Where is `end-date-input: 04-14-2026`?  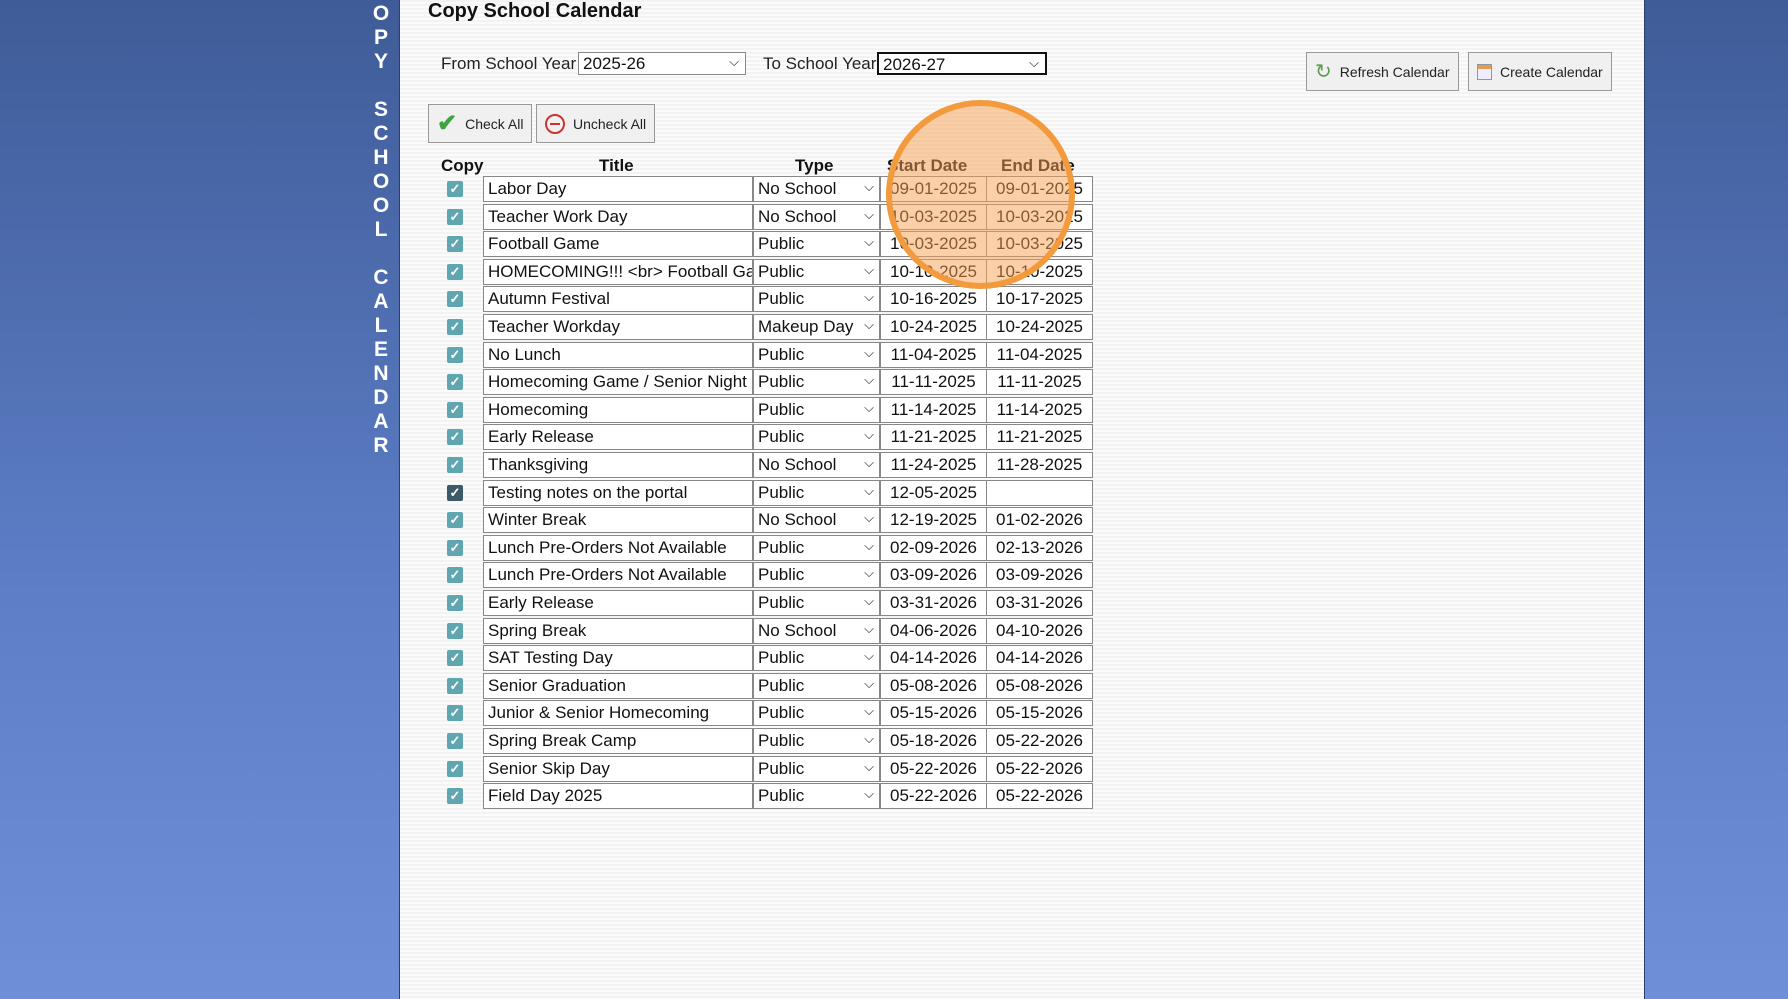 end-date-input: 04-14-2026 is located at coordinates (1039, 658).